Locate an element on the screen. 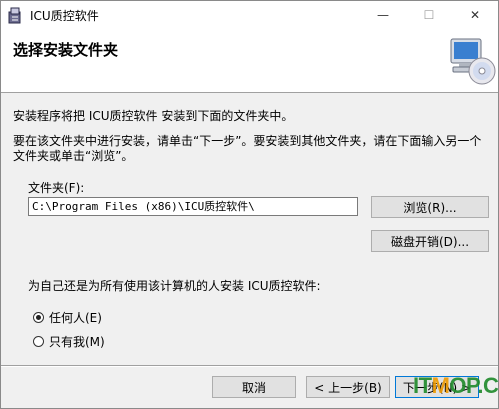  folder-path-input: C:\Program Files (x86)\ICU质控软件\ is located at coordinates (193, 206).